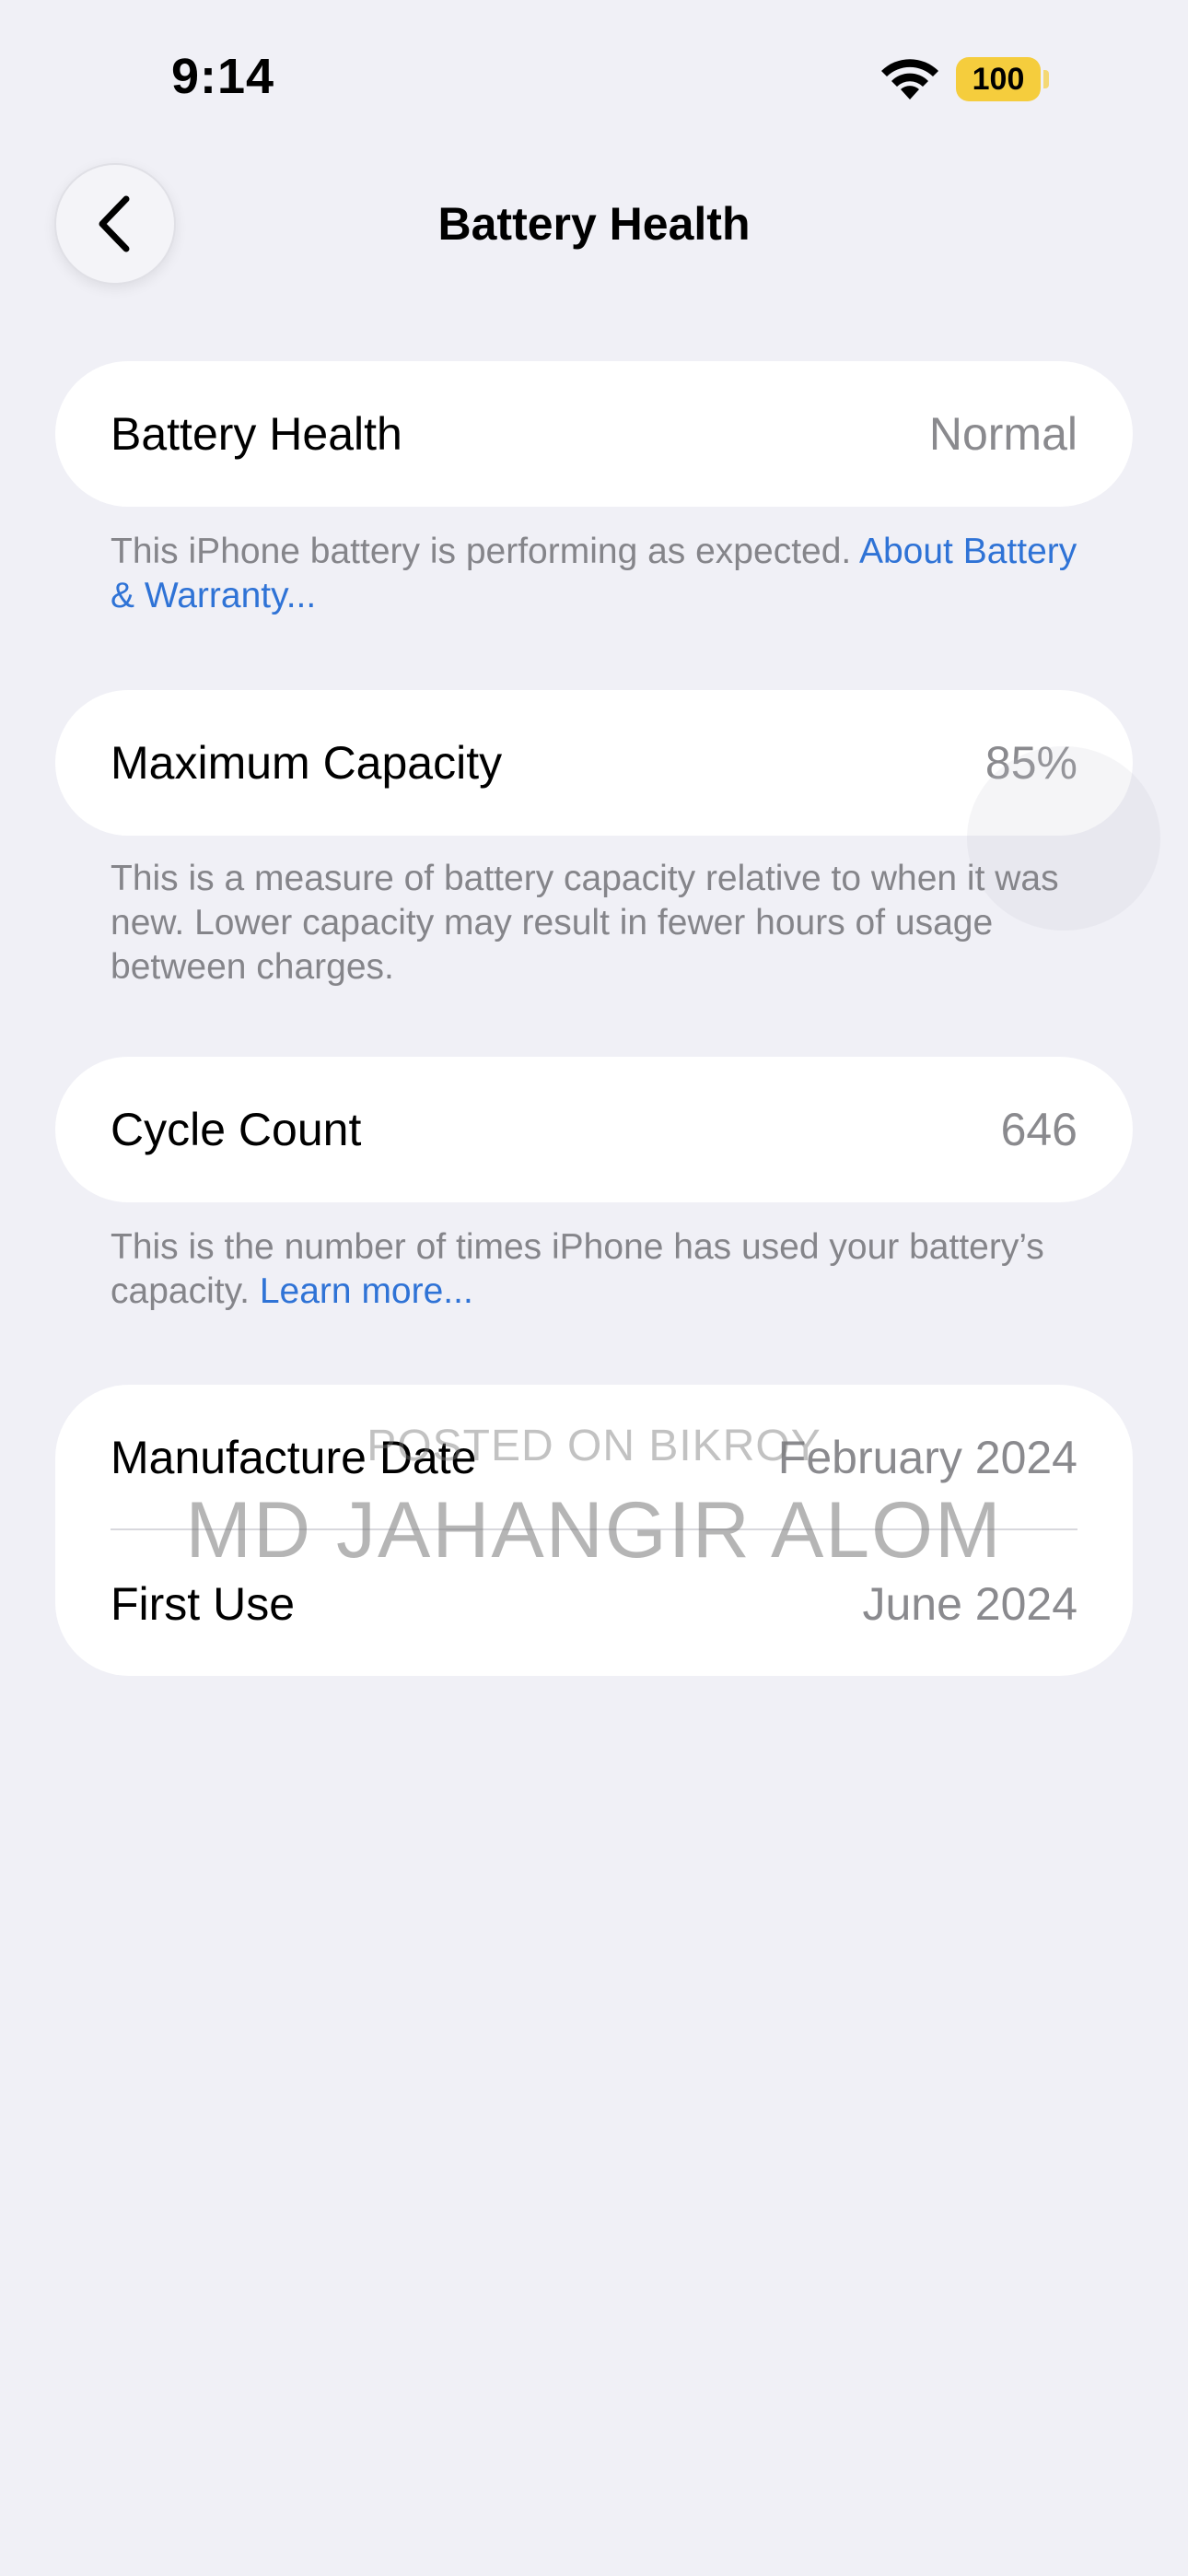  I want to click on first-use-label: First Use, so click(203, 1604).